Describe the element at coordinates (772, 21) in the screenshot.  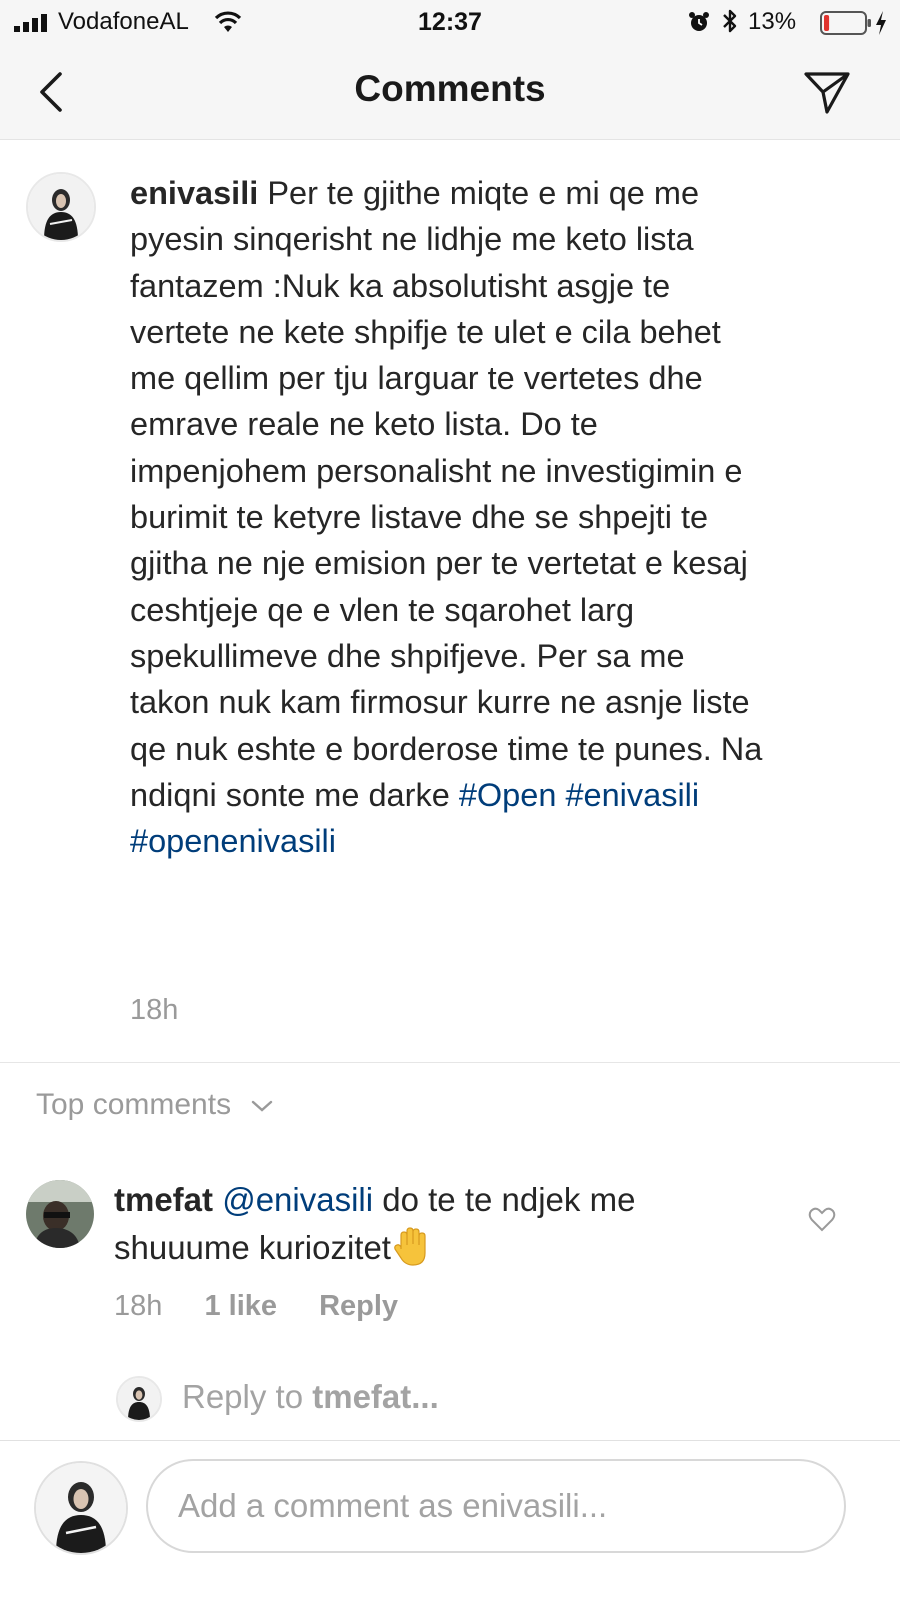
I see `battery-percent: 13%` at that location.